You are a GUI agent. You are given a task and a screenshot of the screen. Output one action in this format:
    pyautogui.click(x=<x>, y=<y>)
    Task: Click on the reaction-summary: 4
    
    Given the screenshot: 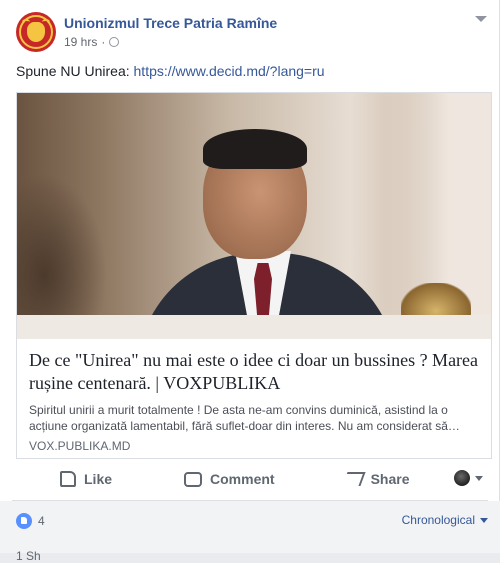 What is the action you would take?
    pyautogui.click(x=30, y=521)
    